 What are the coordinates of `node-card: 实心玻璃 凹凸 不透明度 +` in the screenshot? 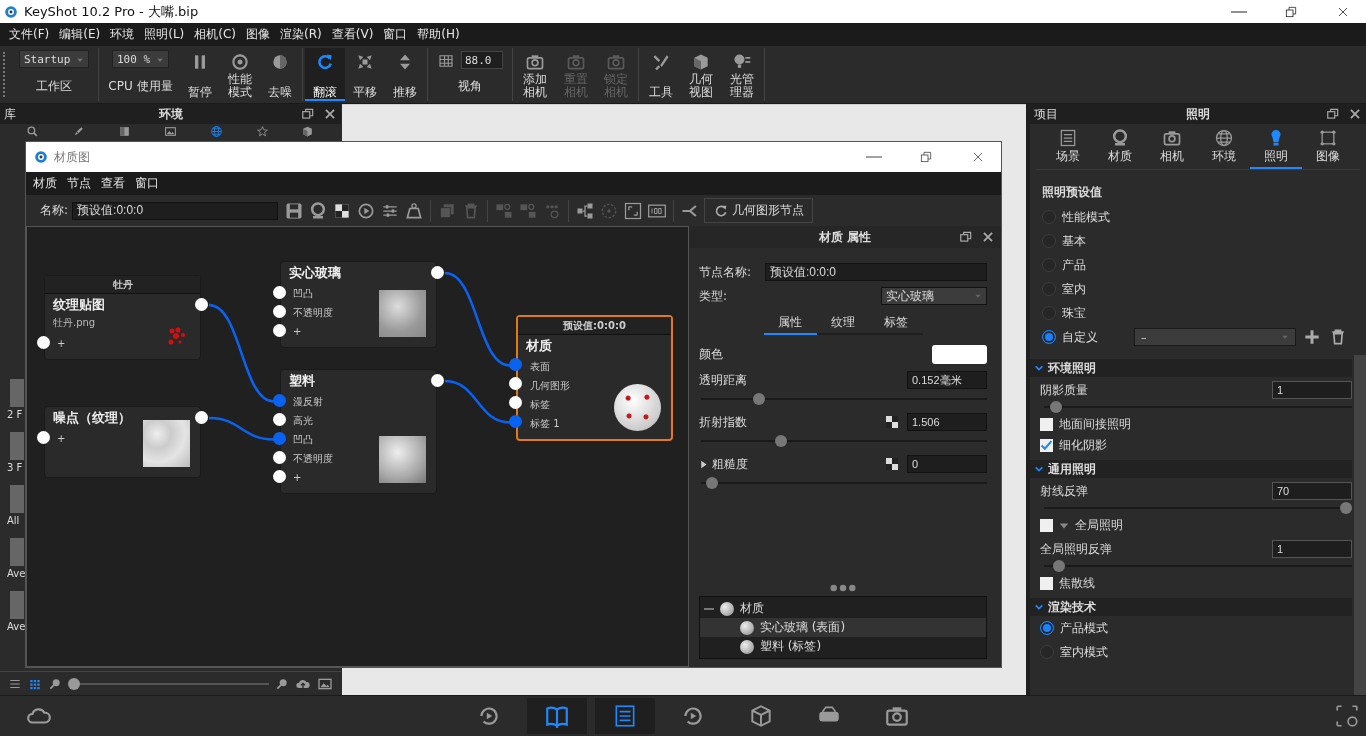 It's located at (358, 304).